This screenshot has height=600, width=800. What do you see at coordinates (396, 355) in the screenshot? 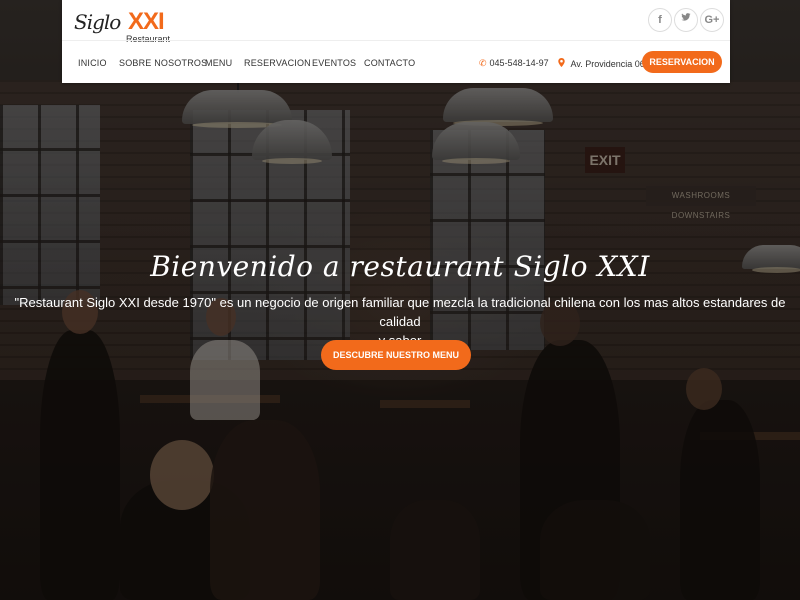
I see `discover-menu-button: DESCUBRE NUESTRO MENU` at bounding box center [396, 355].